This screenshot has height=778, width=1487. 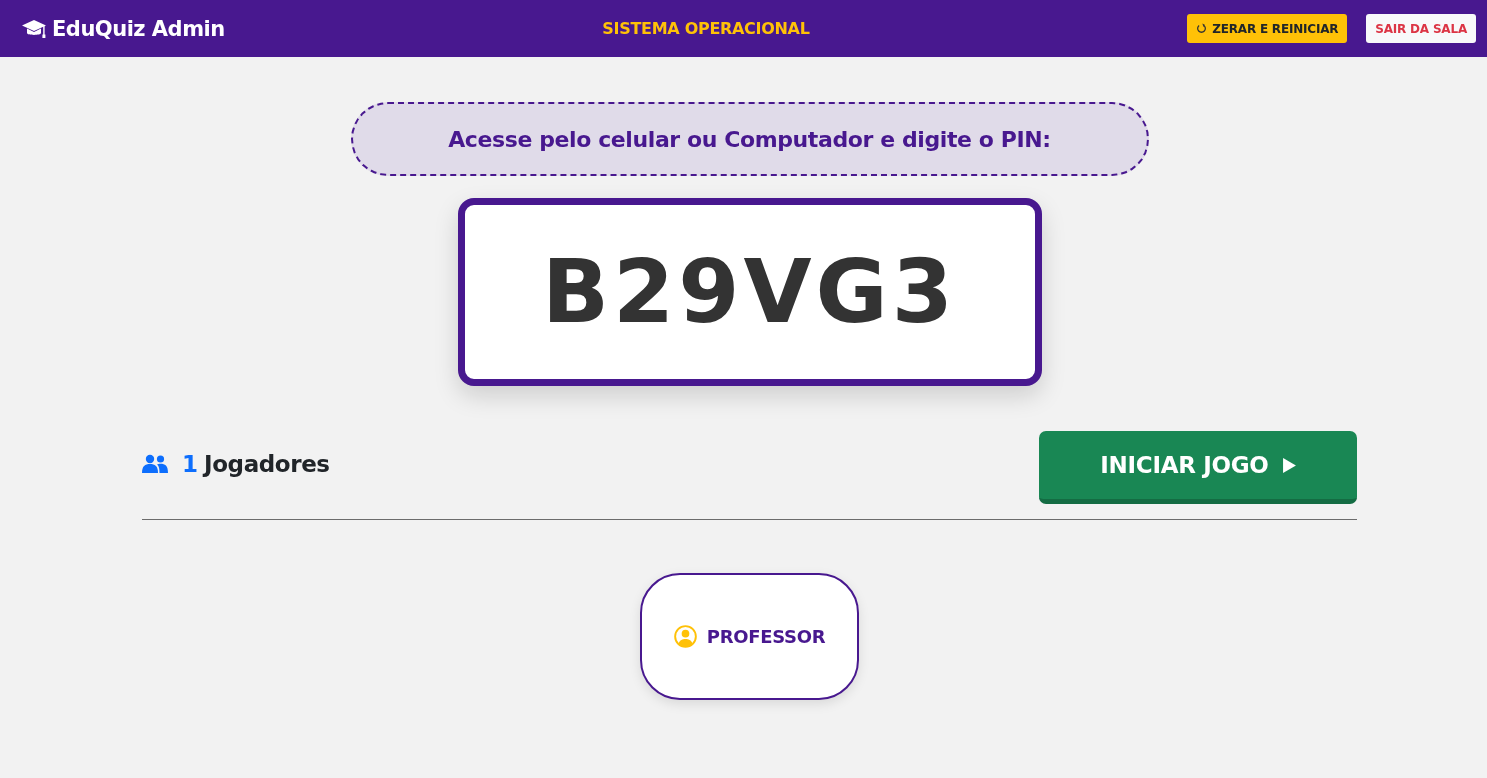 I want to click on player-name: PROFESSOR, so click(x=766, y=636).